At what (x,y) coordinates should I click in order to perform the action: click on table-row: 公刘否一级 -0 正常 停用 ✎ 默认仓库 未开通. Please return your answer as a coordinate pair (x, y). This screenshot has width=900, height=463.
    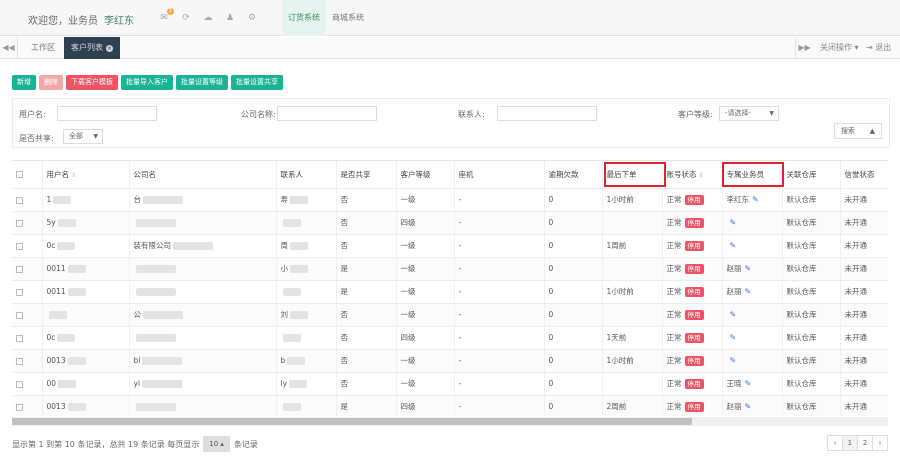
    Looking at the image, I should click on (450, 315).